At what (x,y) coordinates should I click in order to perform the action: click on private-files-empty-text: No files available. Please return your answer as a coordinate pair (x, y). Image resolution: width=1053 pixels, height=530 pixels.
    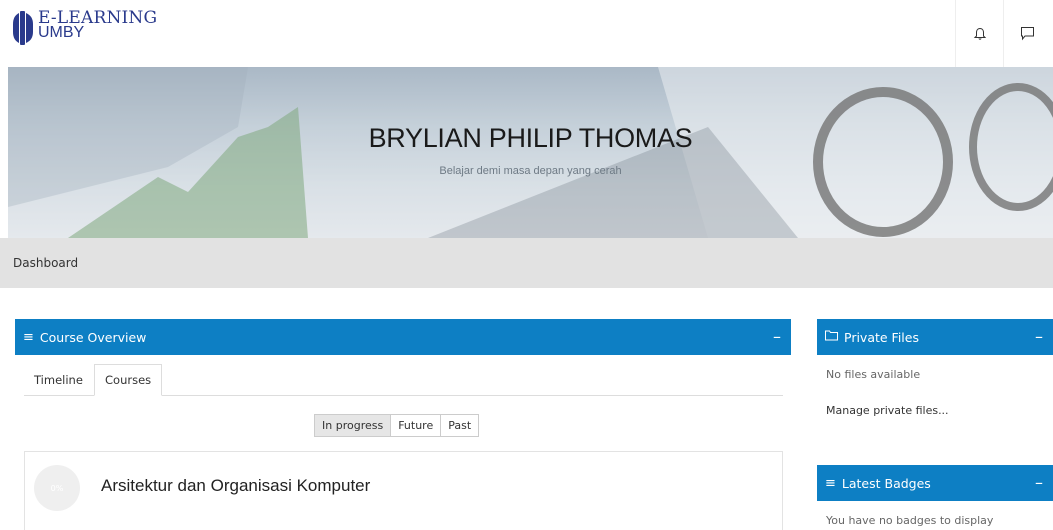
    Looking at the image, I should click on (873, 374).